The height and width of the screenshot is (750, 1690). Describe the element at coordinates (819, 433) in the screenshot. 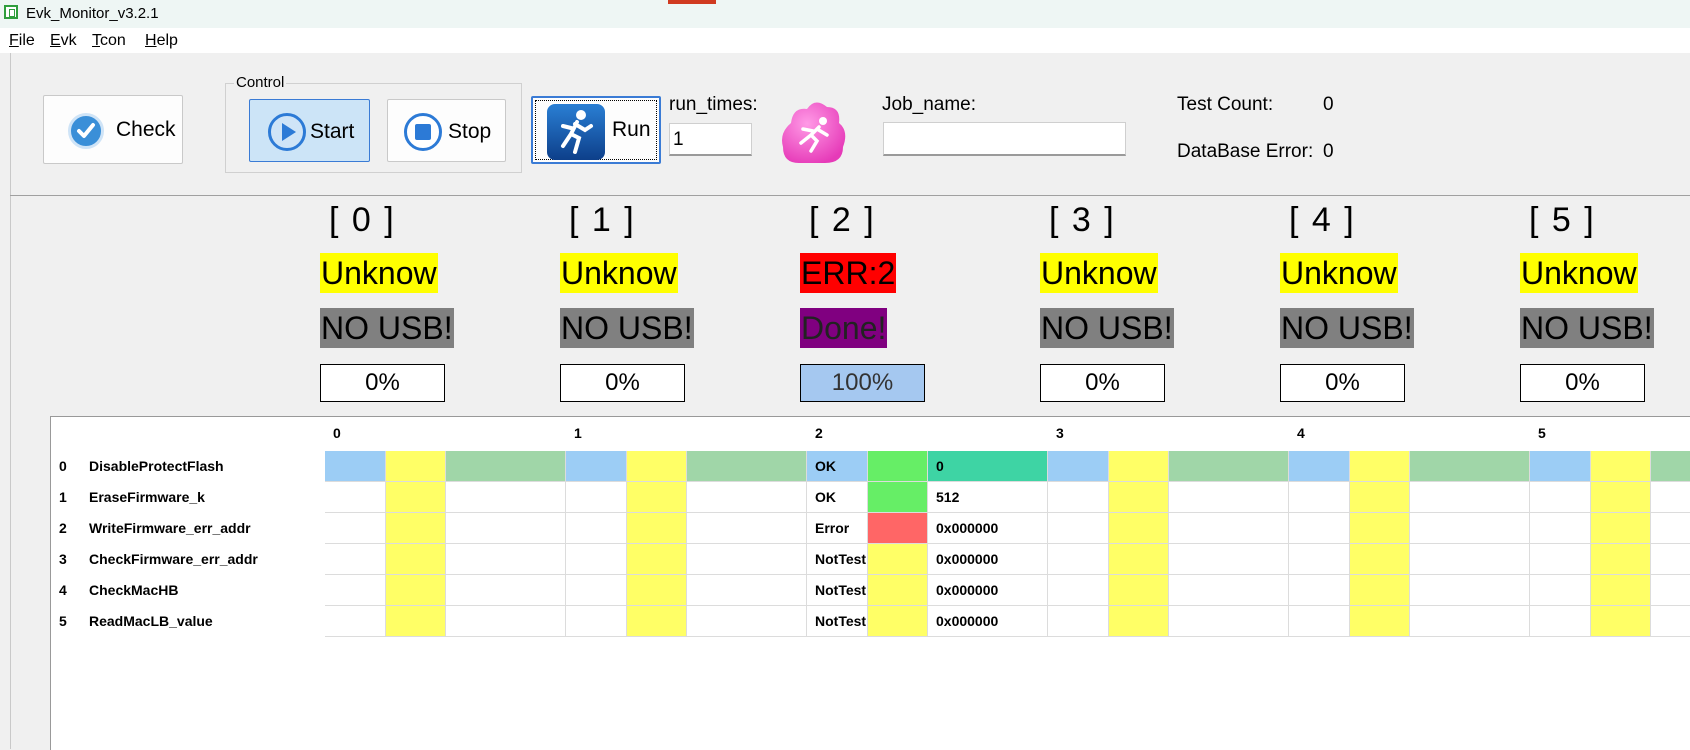

I see `column-header: 2` at that location.